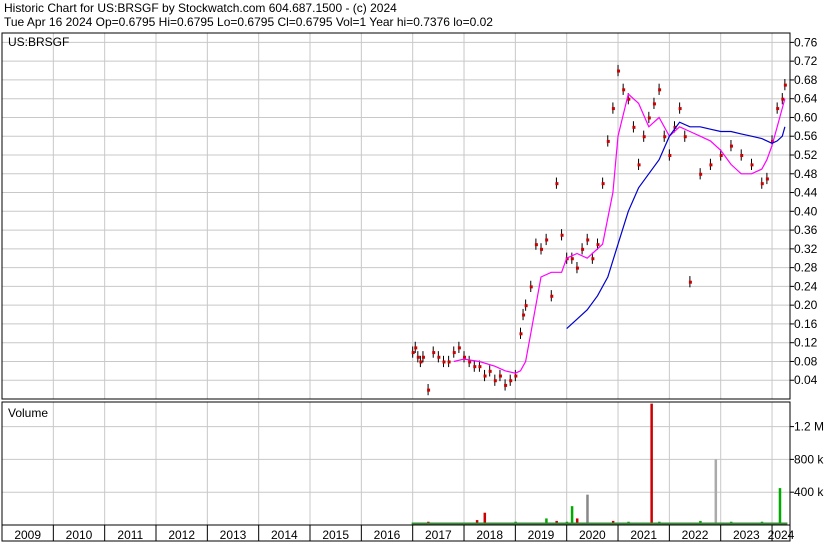  Describe the element at coordinates (130, 535) in the screenshot. I see `x-tick-label: 2011` at that location.